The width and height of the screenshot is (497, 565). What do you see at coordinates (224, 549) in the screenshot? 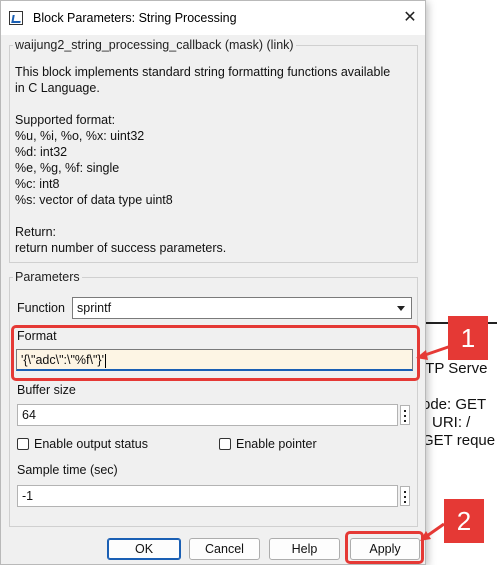
I see `cancel-button: Cancel` at bounding box center [224, 549].